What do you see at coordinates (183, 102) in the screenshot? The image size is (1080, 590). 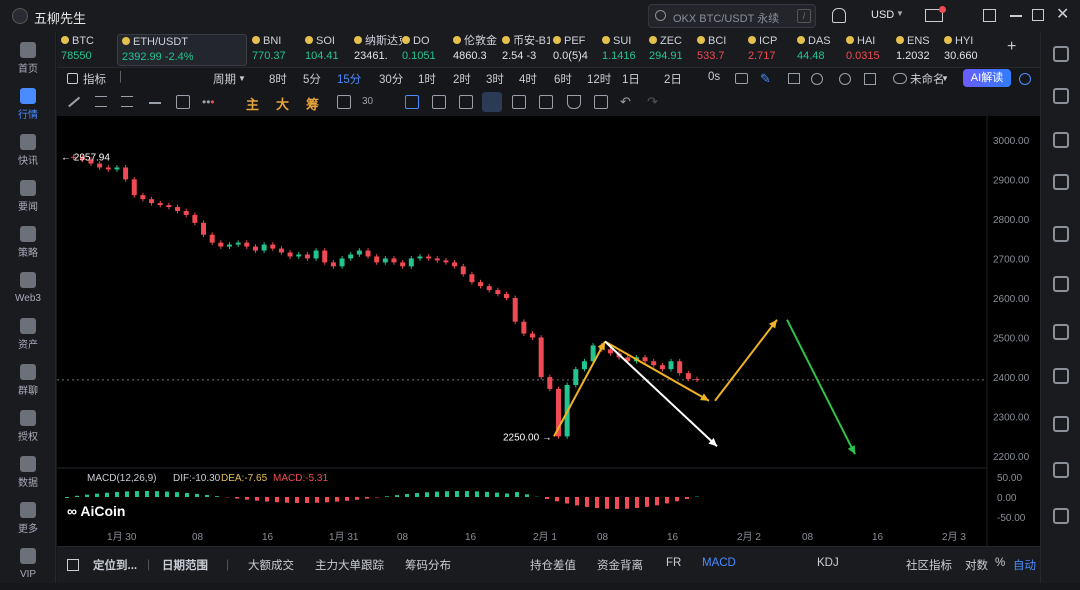 I see `rectangle-icon` at bounding box center [183, 102].